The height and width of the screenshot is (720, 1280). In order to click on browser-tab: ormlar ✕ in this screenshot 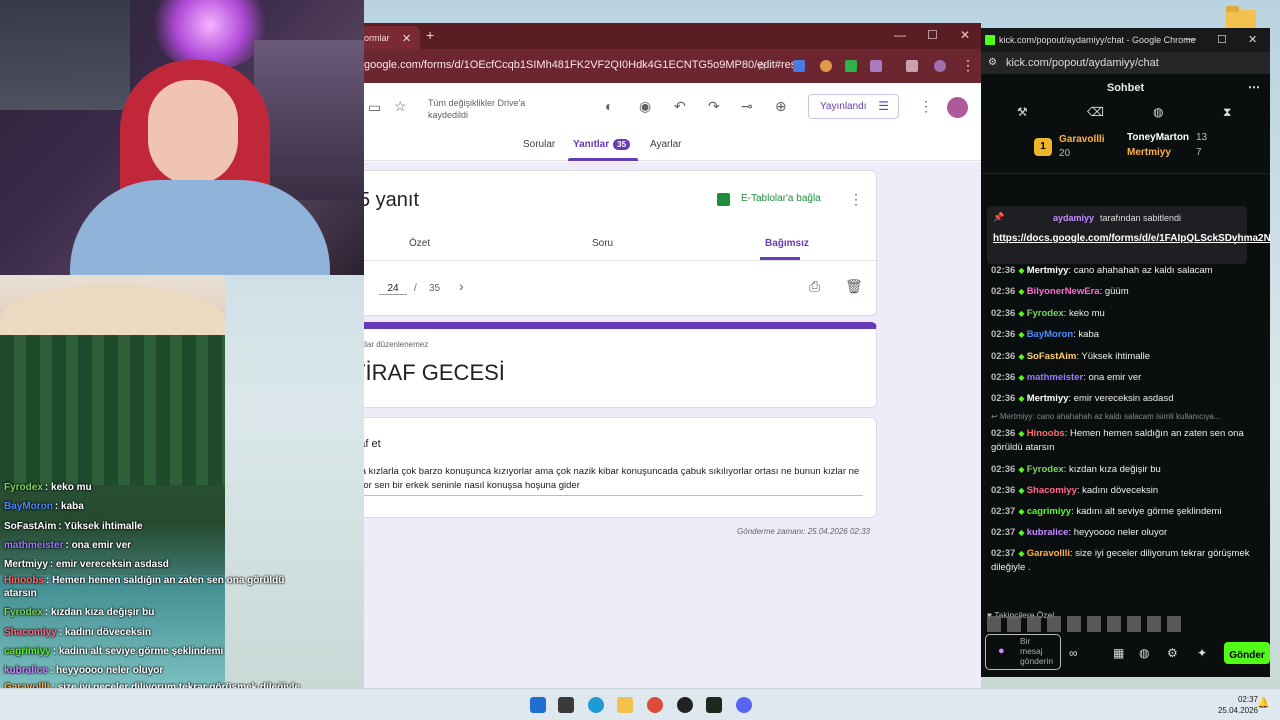, I will do `click(392, 37)`.